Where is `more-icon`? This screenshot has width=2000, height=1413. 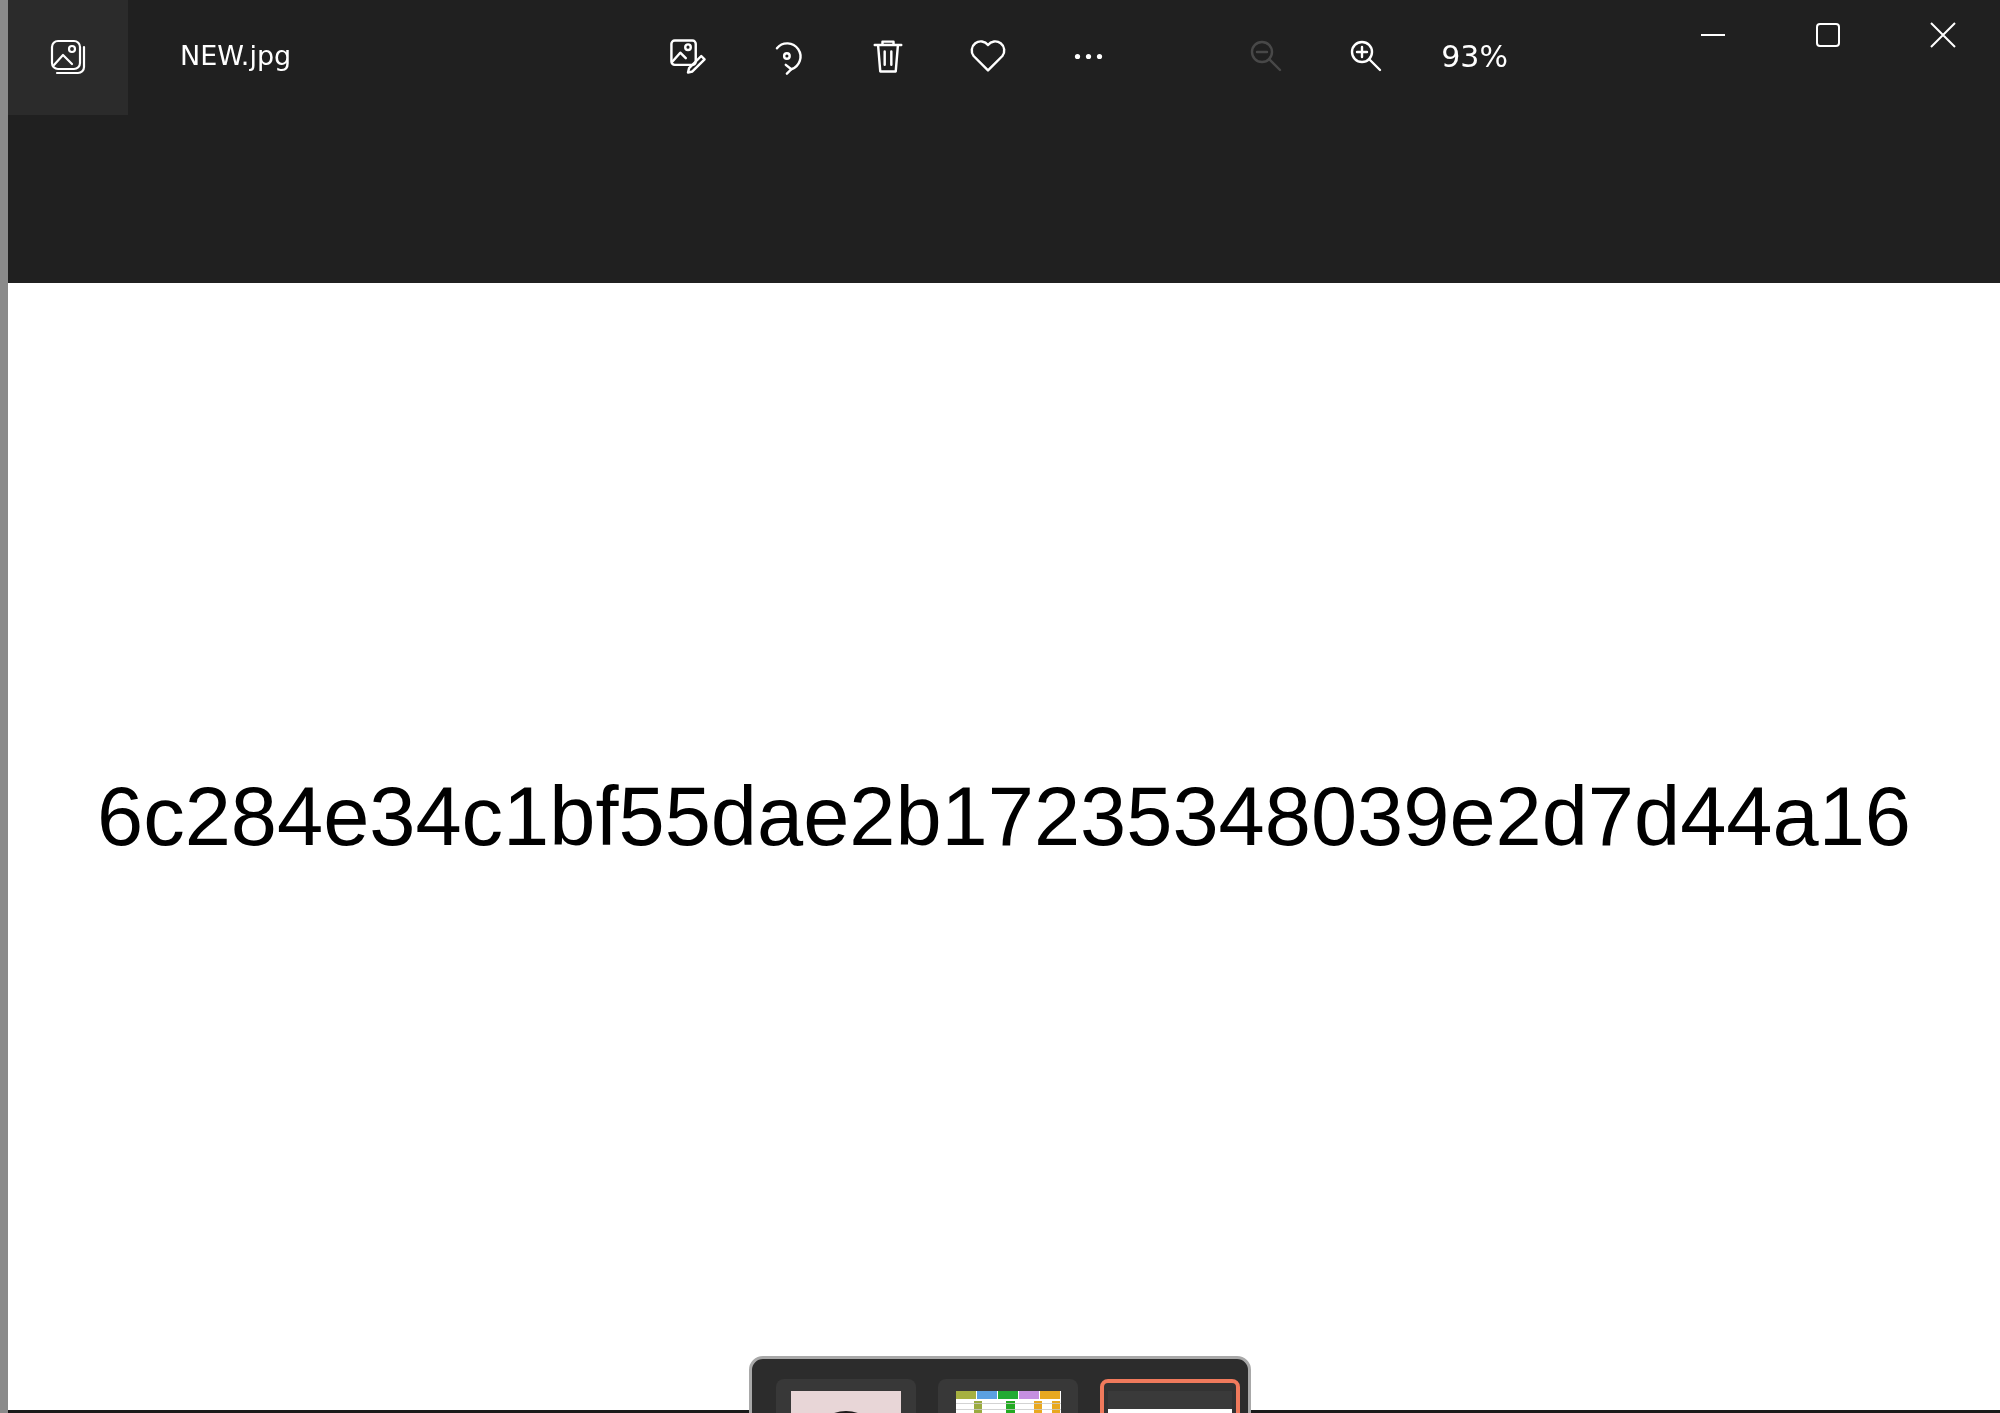
more-icon is located at coordinates (1088, 56).